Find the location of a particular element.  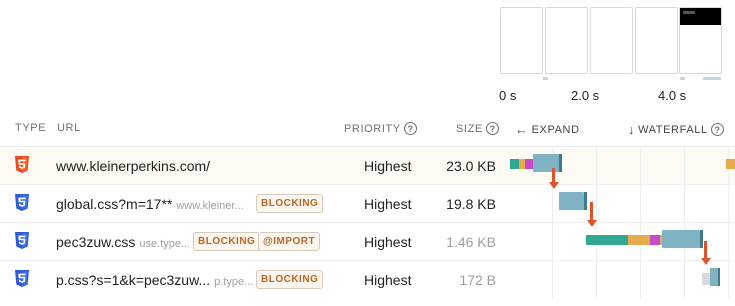

size-value: 23.0 KB is located at coordinates (471, 166).